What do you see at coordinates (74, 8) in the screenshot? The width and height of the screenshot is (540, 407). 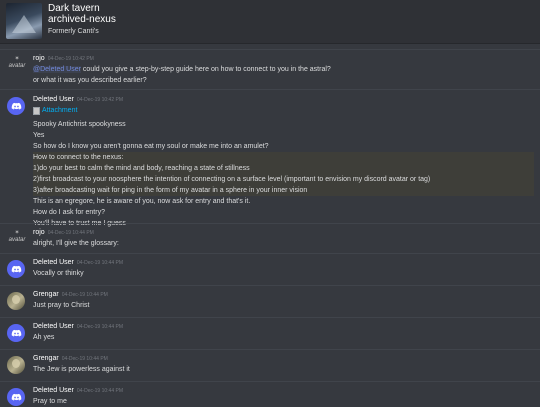 I see `guild-name: Dark tavern` at bounding box center [74, 8].